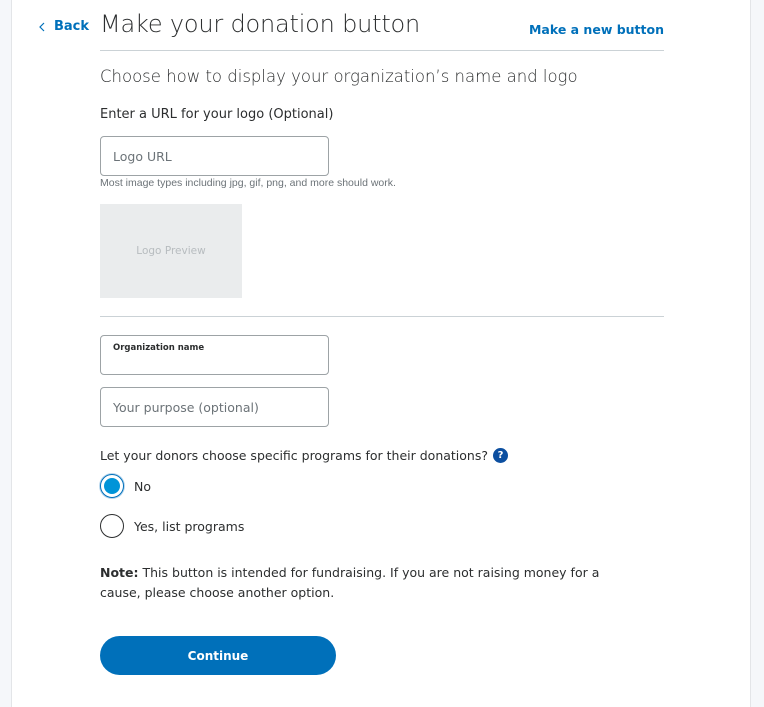 The height and width of the screenshot is (707, 764). What do you see at coordinates (500, 455) in the screenshot?
I see `help-icon: ?` at bounding box center [500, 455].